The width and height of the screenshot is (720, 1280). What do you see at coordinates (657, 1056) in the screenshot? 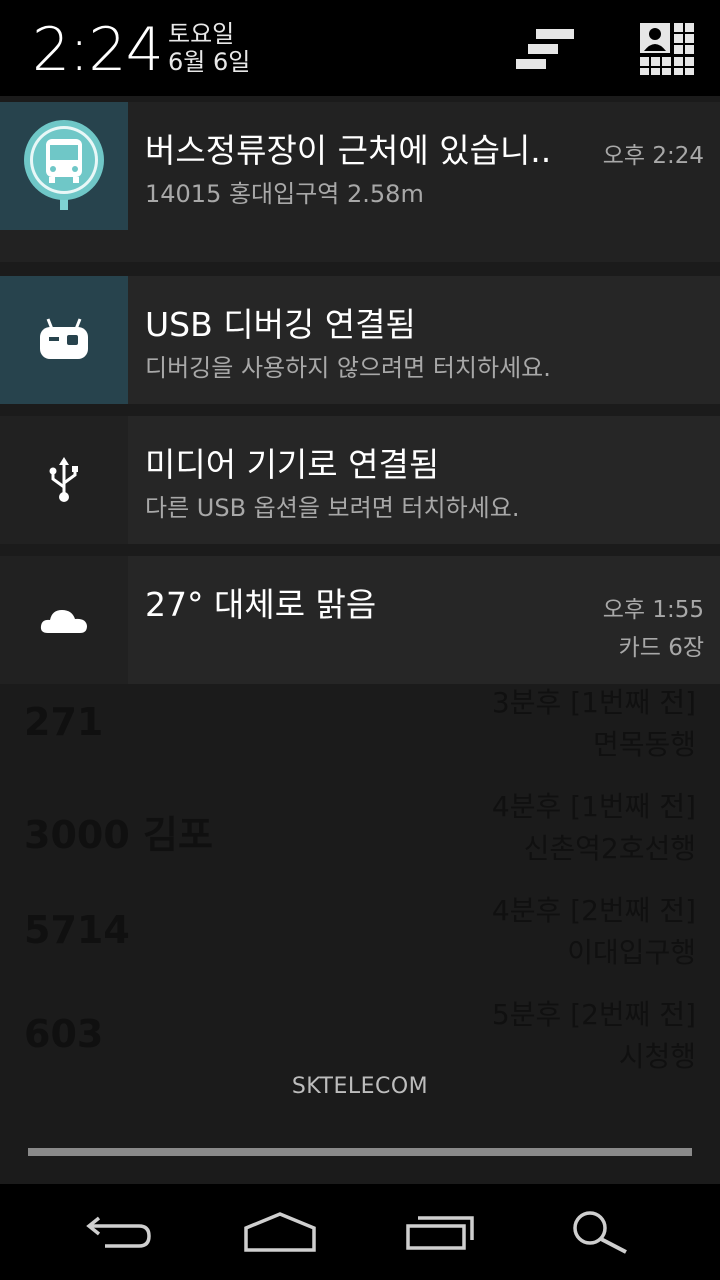
I see `bus-direction: 시청행` at bounding box center [657, 1056].